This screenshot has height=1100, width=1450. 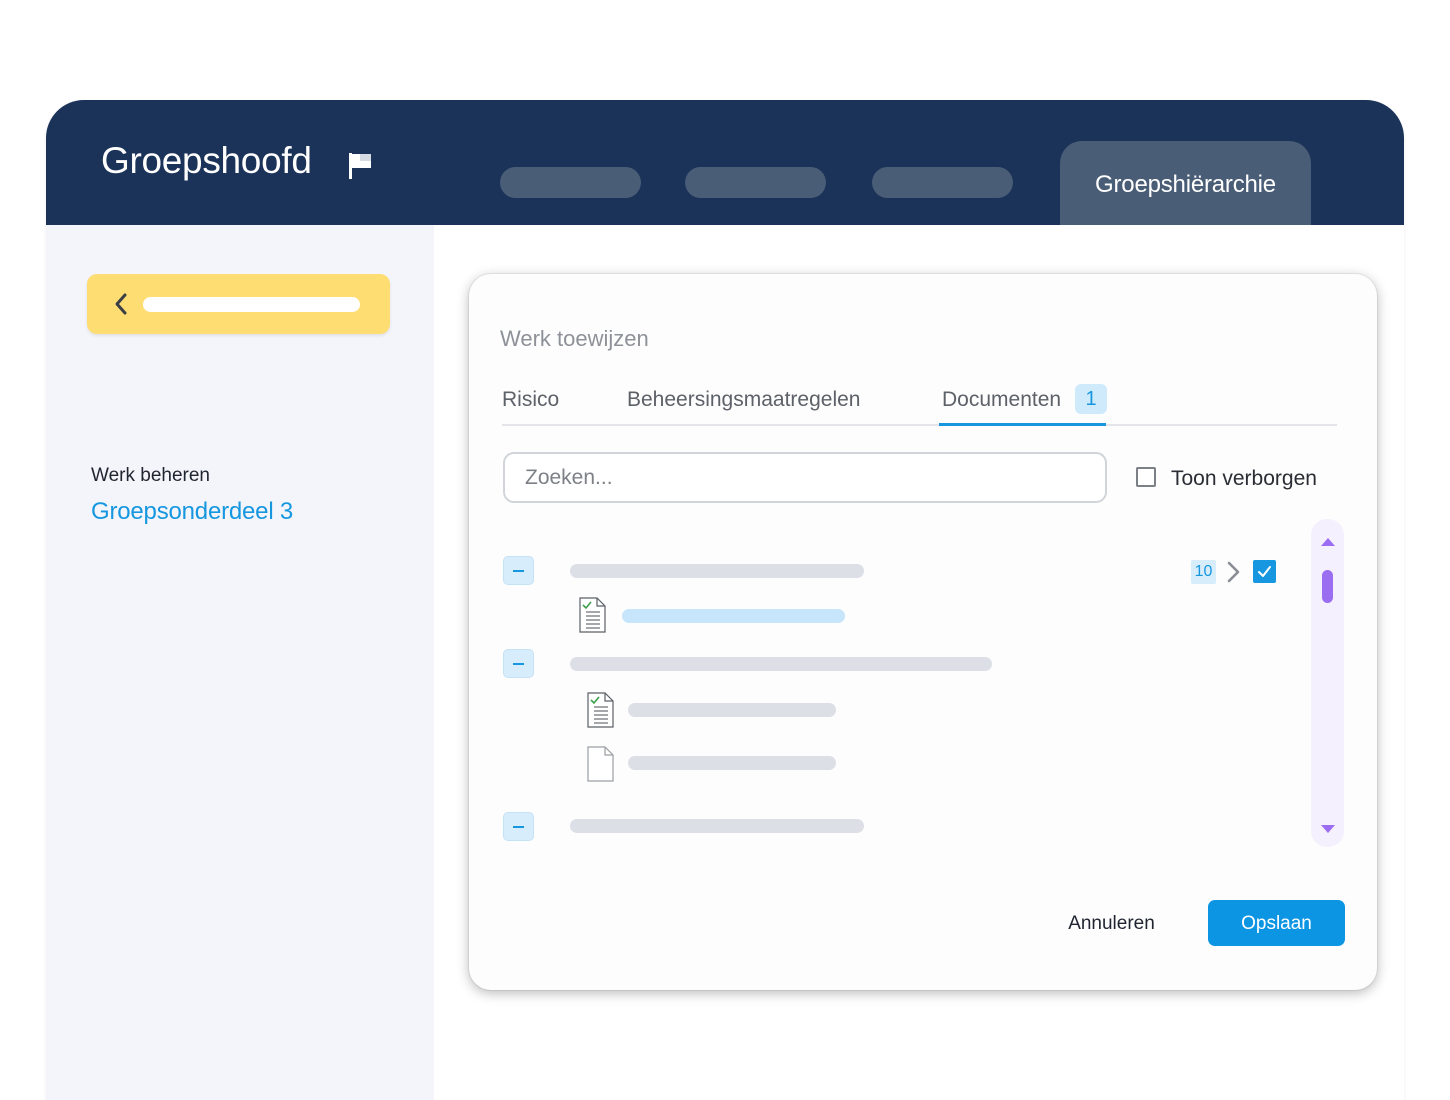 I want to click on show-hidden-checkbox, so click(x=1146, y=477).